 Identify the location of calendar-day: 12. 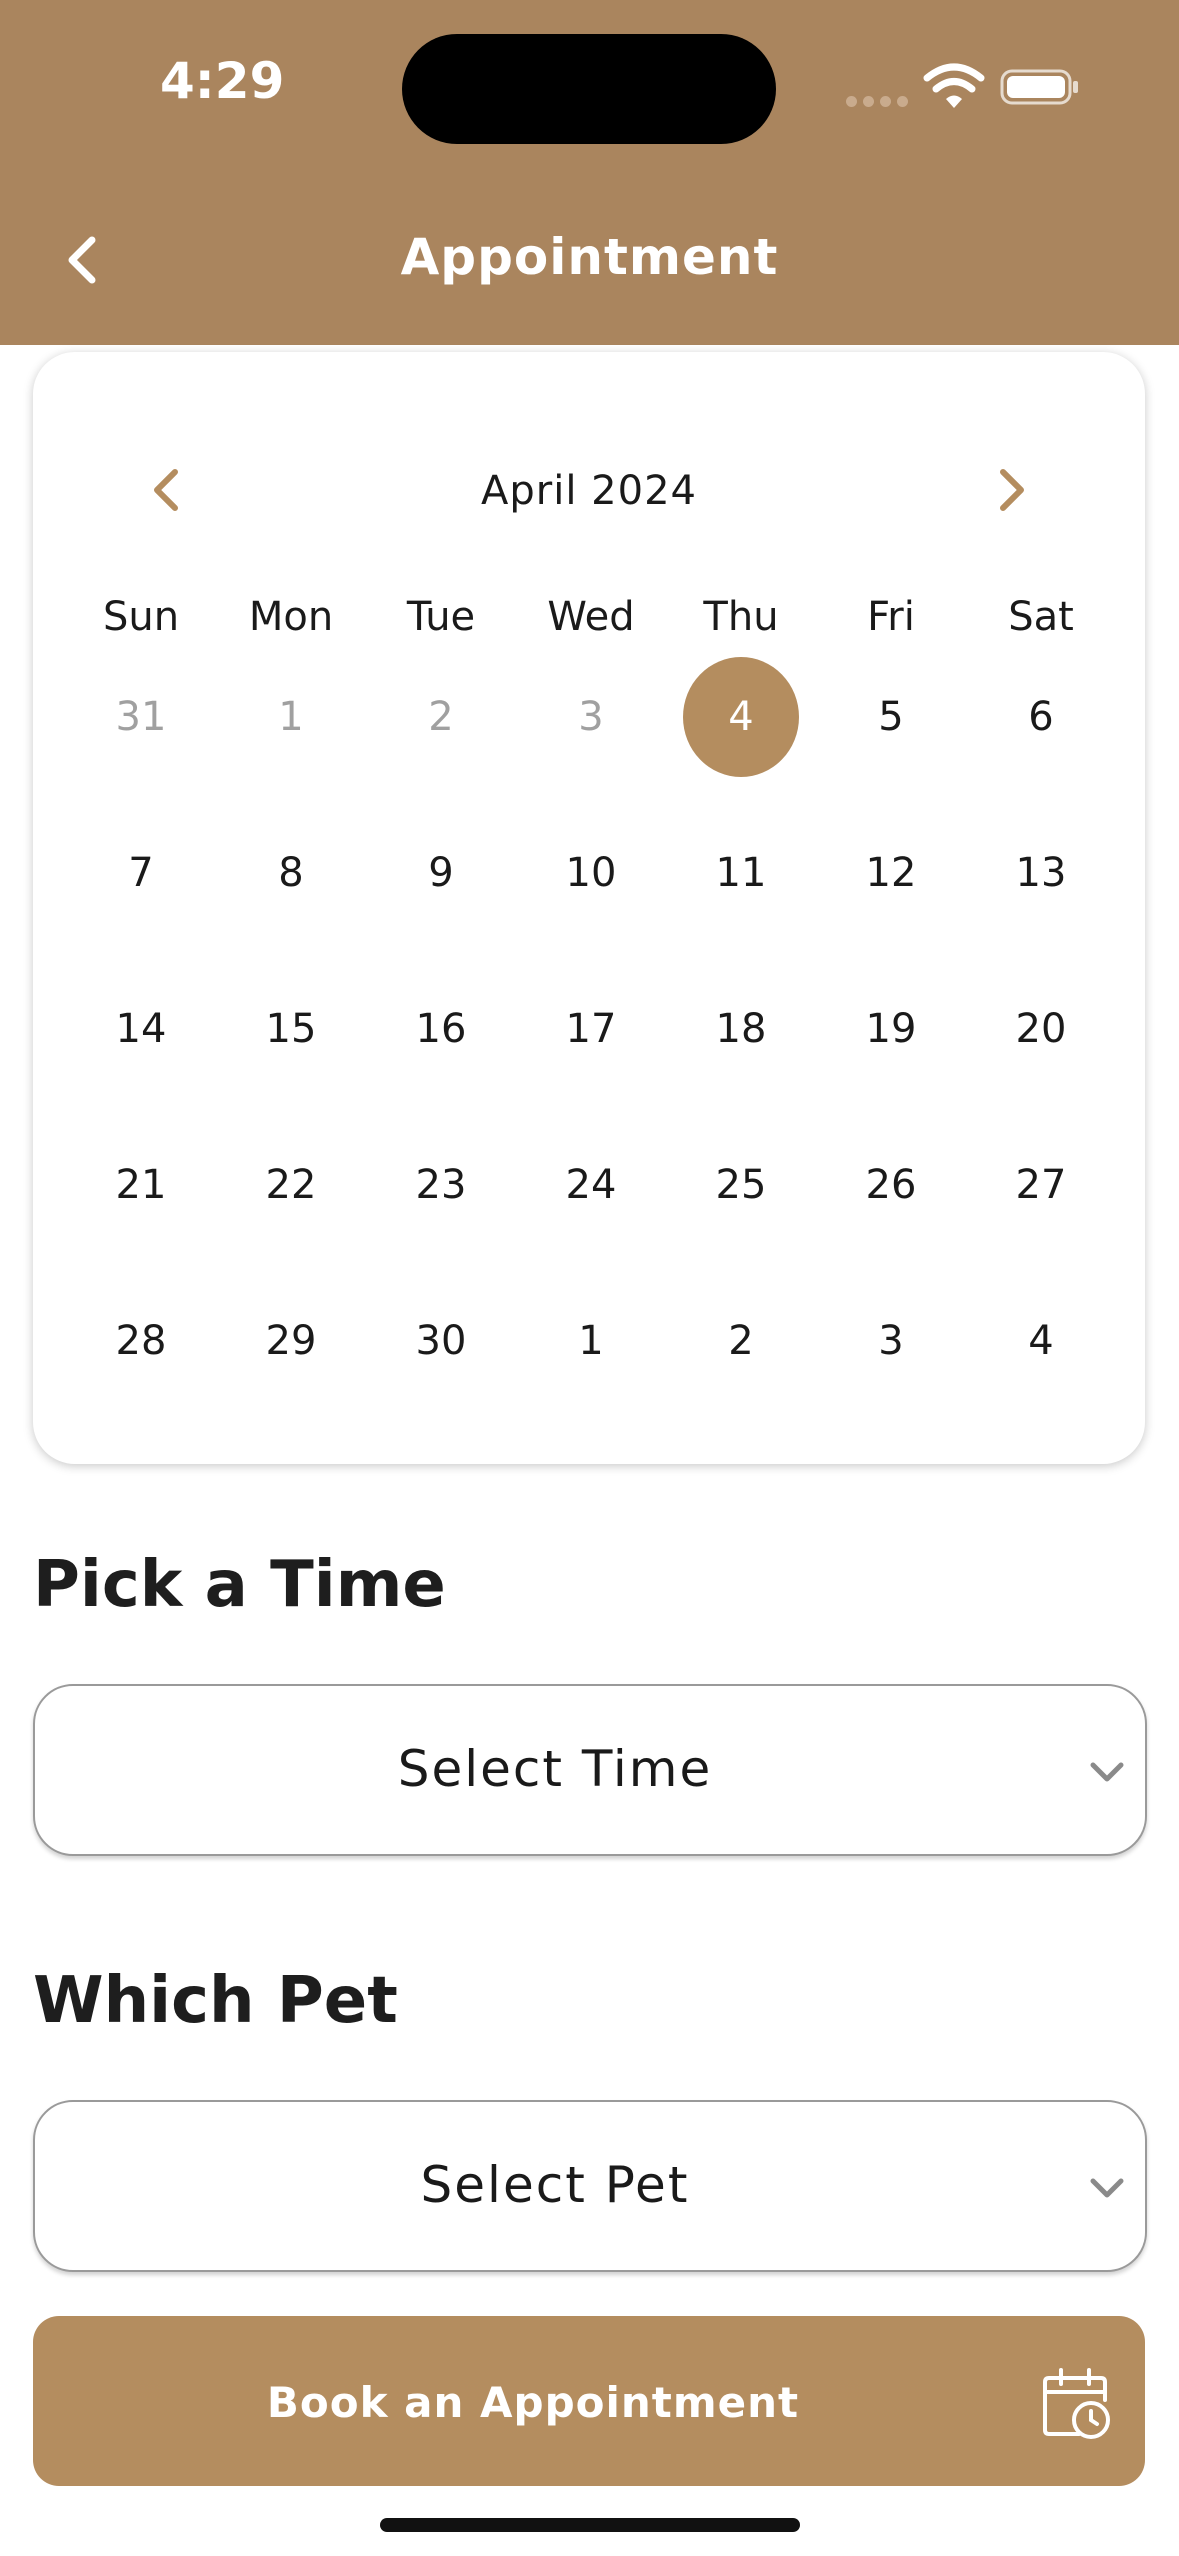
(891, 873).